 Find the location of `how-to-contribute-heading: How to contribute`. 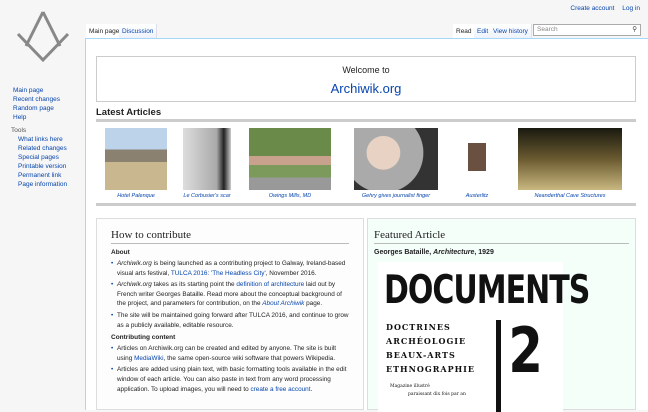

how-to-contribute-heading: How to contribute is located at coordinates (230, 236).